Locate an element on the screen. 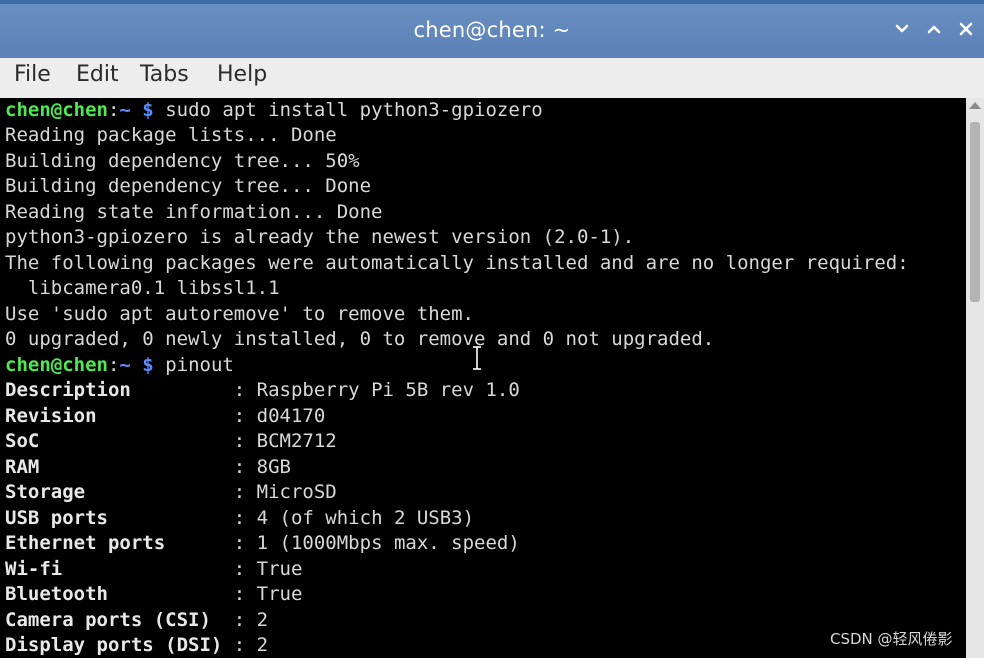 The image size is (984, 658). pinout-row: Revision : d04170 is located at coordinates (165, 416).